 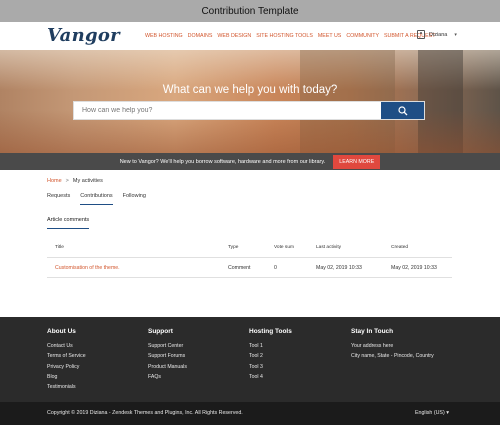 I want to click on footer-link-faqs: FAQs, so click(x=167, y=377).